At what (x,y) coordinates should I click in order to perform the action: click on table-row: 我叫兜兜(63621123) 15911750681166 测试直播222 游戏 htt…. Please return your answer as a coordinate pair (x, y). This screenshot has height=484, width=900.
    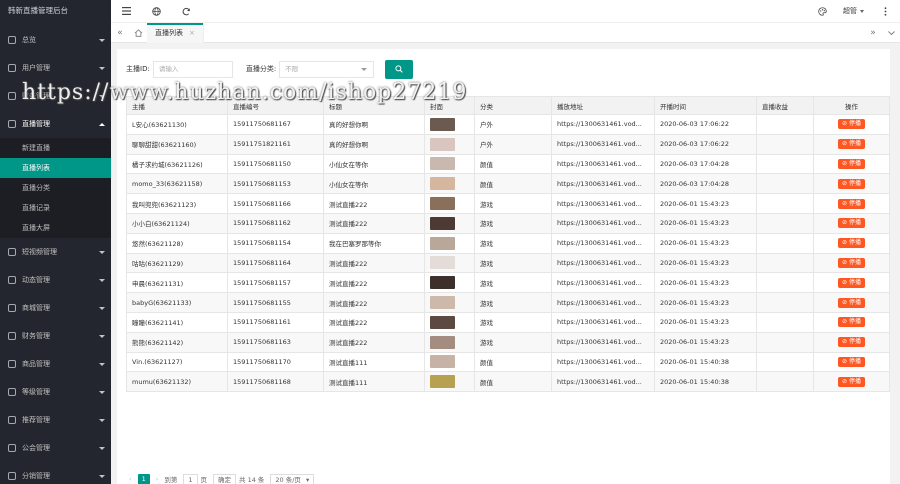
    Looking at the image, I should click on (508, 203).